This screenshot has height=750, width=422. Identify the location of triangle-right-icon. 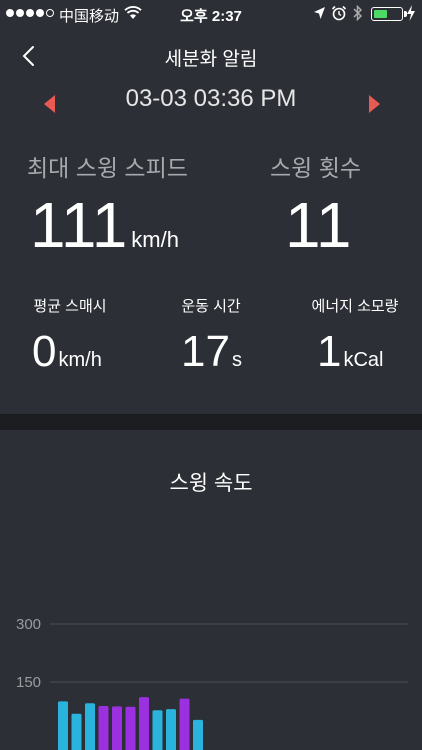
(374, 104).